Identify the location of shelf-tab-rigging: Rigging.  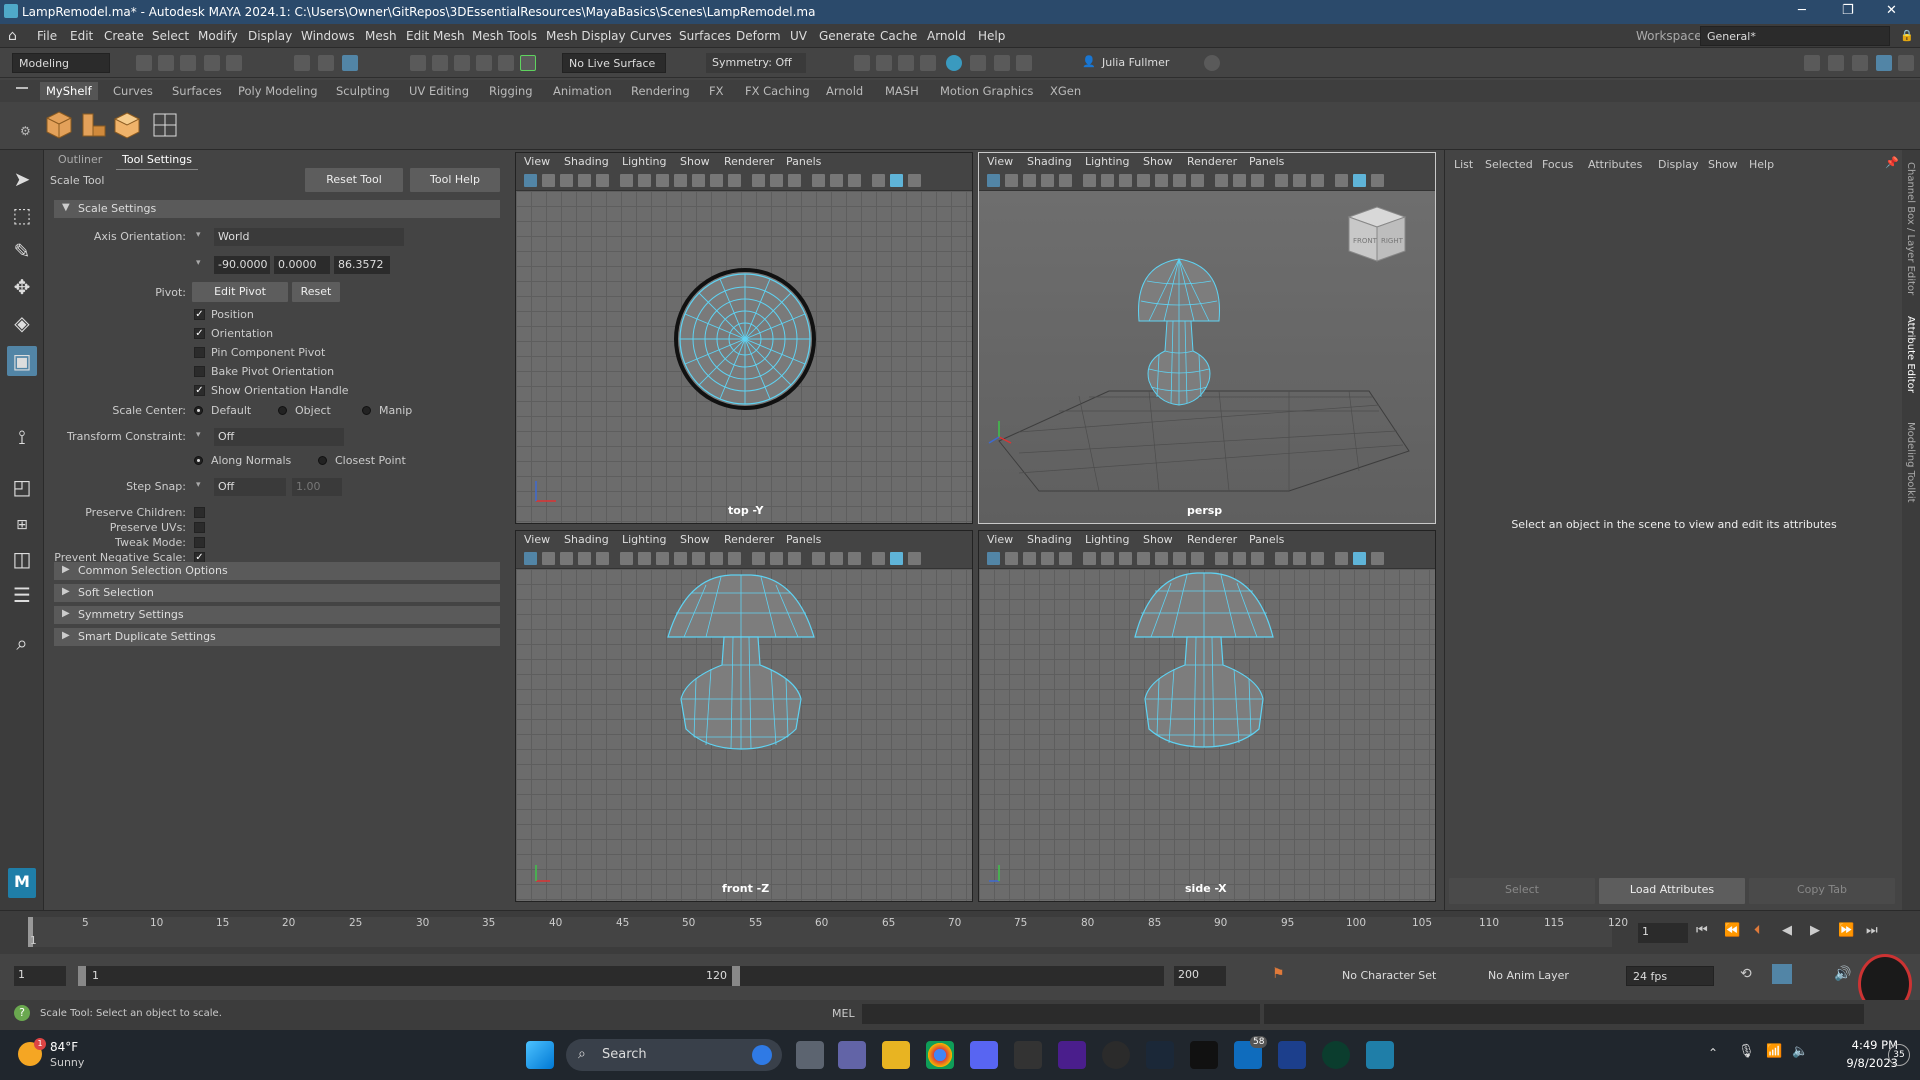
(511, 91).